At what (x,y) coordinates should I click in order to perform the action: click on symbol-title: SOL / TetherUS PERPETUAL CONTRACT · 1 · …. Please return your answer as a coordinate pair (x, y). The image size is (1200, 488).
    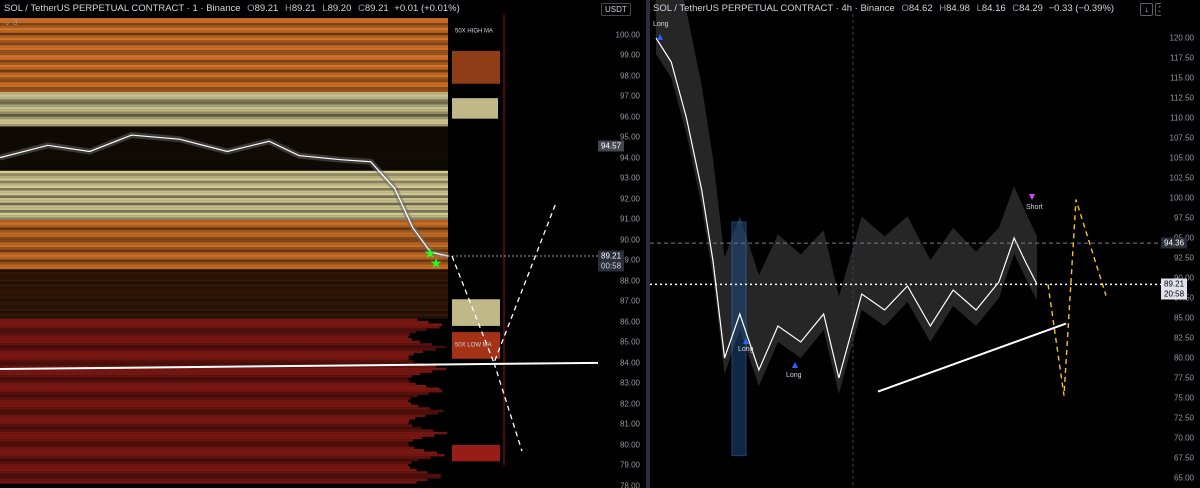
    Looking at the image, I should click on (122, 8).